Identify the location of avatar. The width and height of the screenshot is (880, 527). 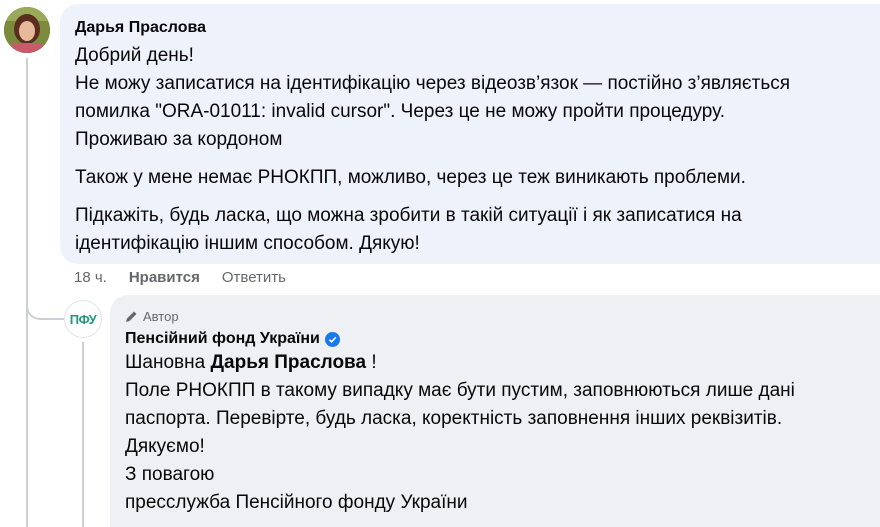
(27, 30).